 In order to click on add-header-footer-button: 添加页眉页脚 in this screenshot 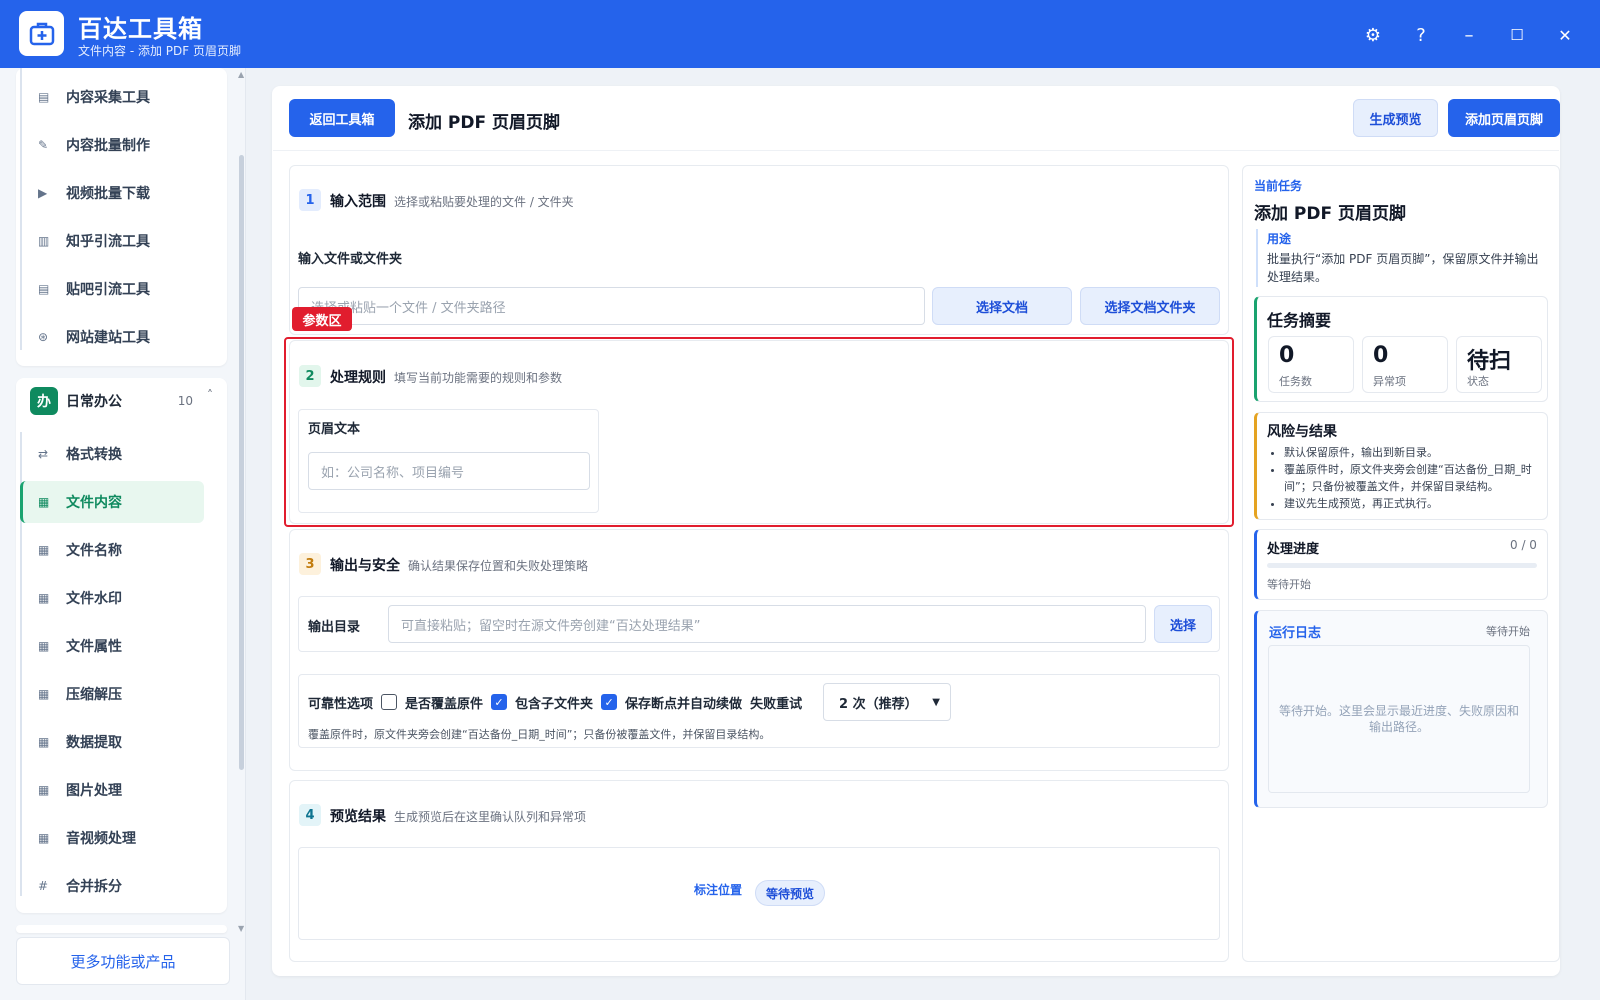, I will do `click(1504, 118)`.